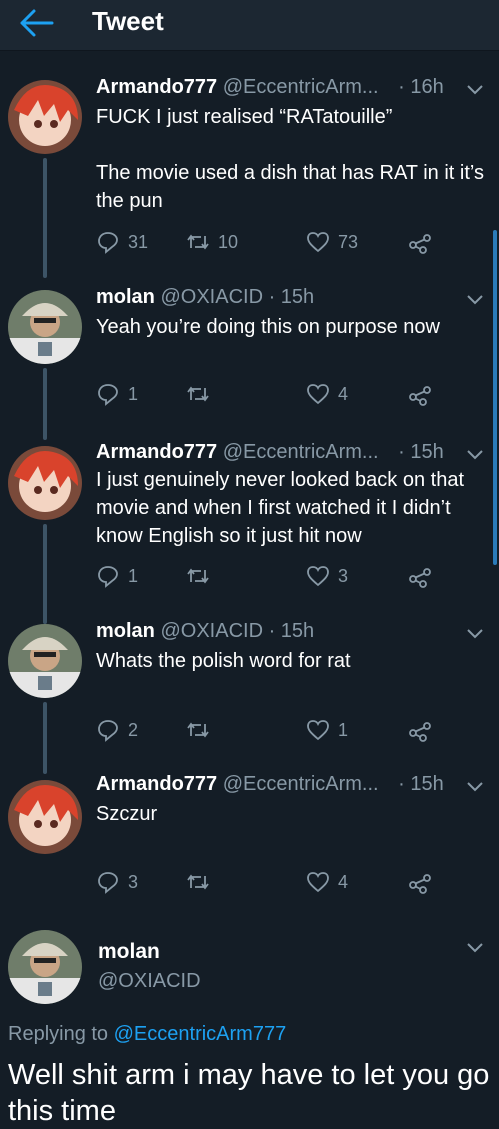 Image resolution: width=499 pixels, height=1129 pixels. I want to click on reply-count: 3, so click(133, 881).